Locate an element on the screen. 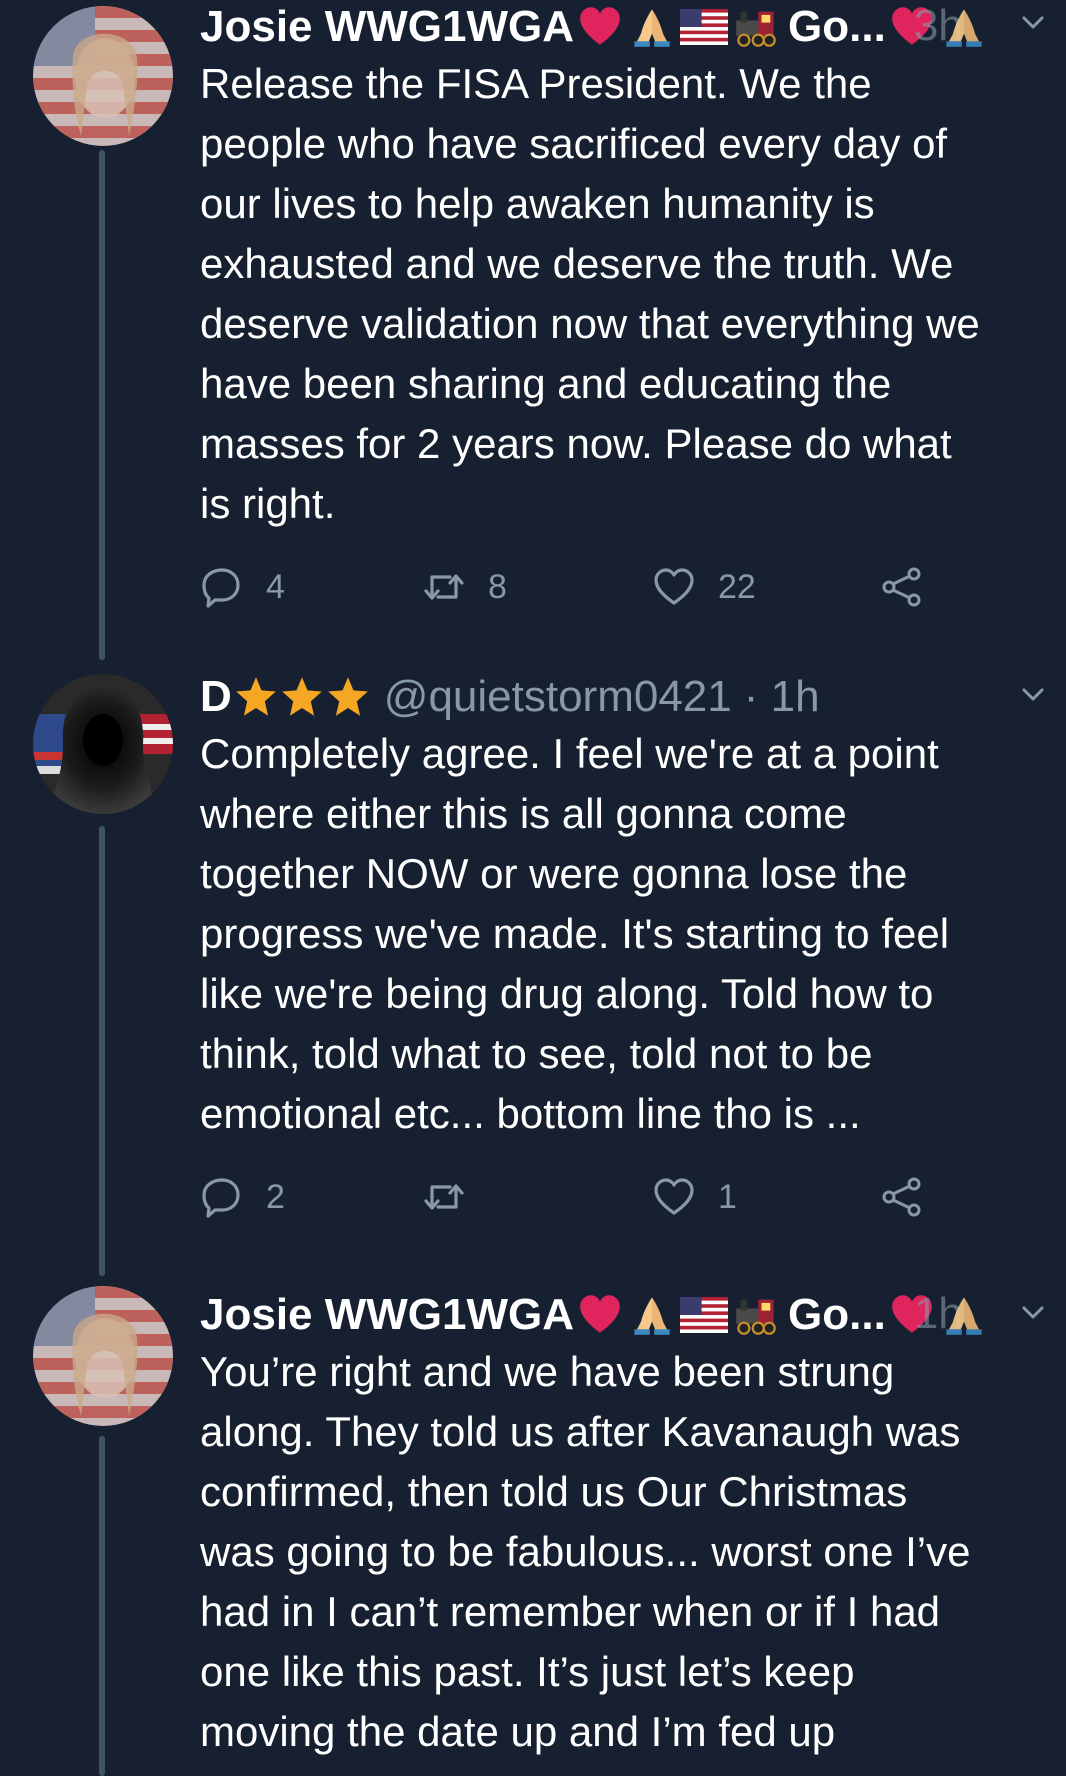 This screenshot has height=1776, width=1066. reply-count: 2 is located at coordinates (275, 1196).